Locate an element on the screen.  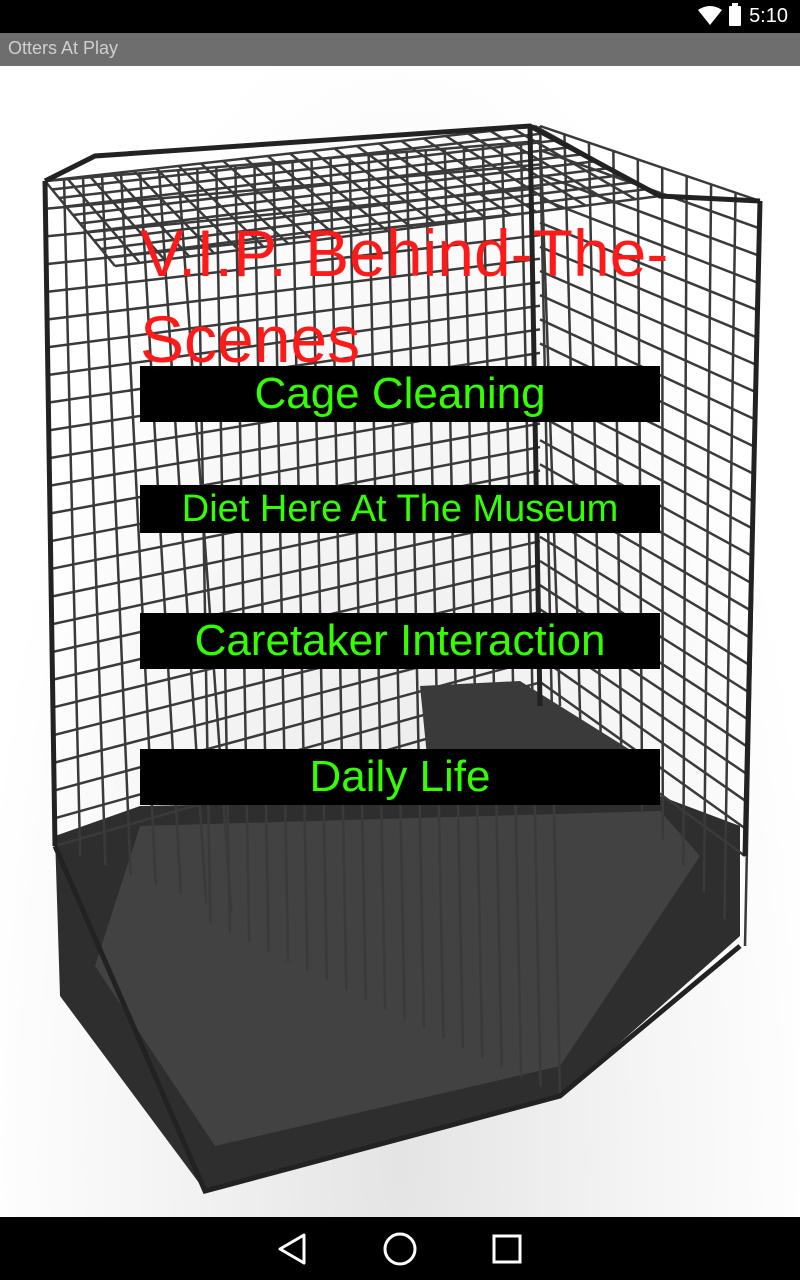
app-title: Otters At Play is located at coordinates (63, 48).